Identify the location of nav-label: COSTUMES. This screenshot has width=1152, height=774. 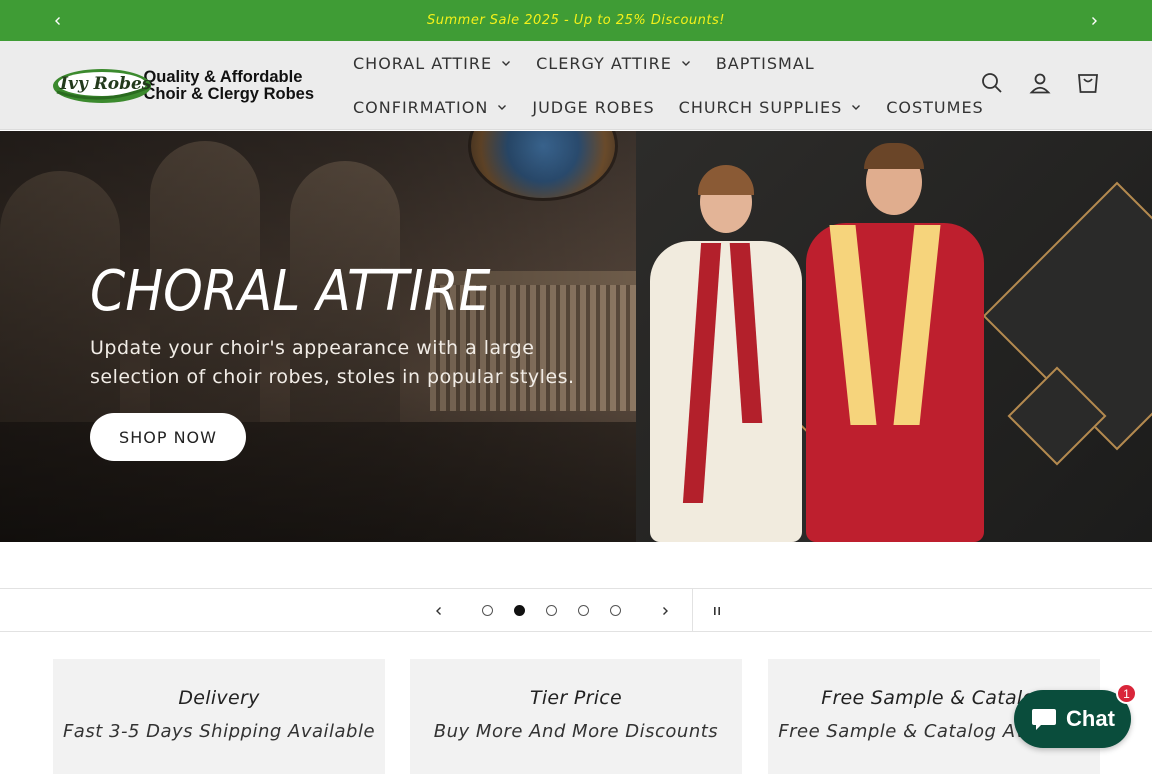
(935, 107).